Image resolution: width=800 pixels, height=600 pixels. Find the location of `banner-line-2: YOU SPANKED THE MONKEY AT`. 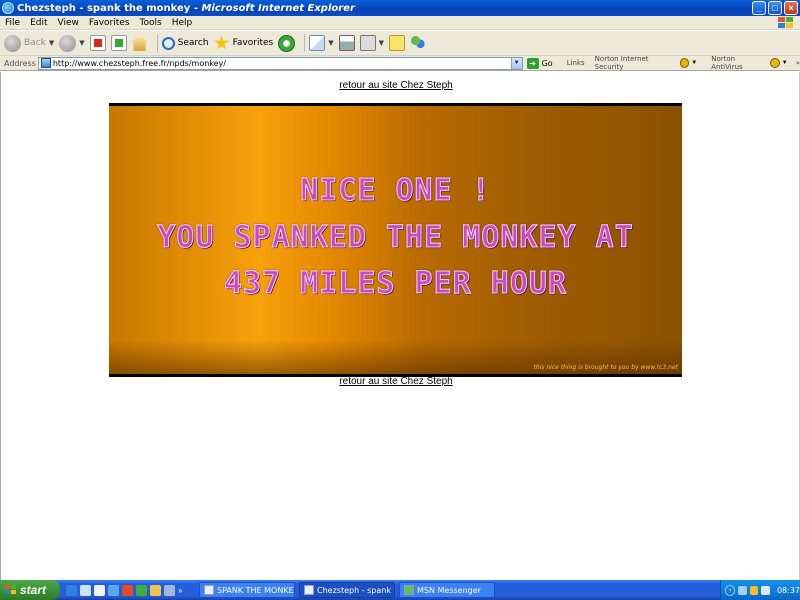

banner-line-2: YOU SPANKED THE MONKEY AT is located at coordinates (395, 238).